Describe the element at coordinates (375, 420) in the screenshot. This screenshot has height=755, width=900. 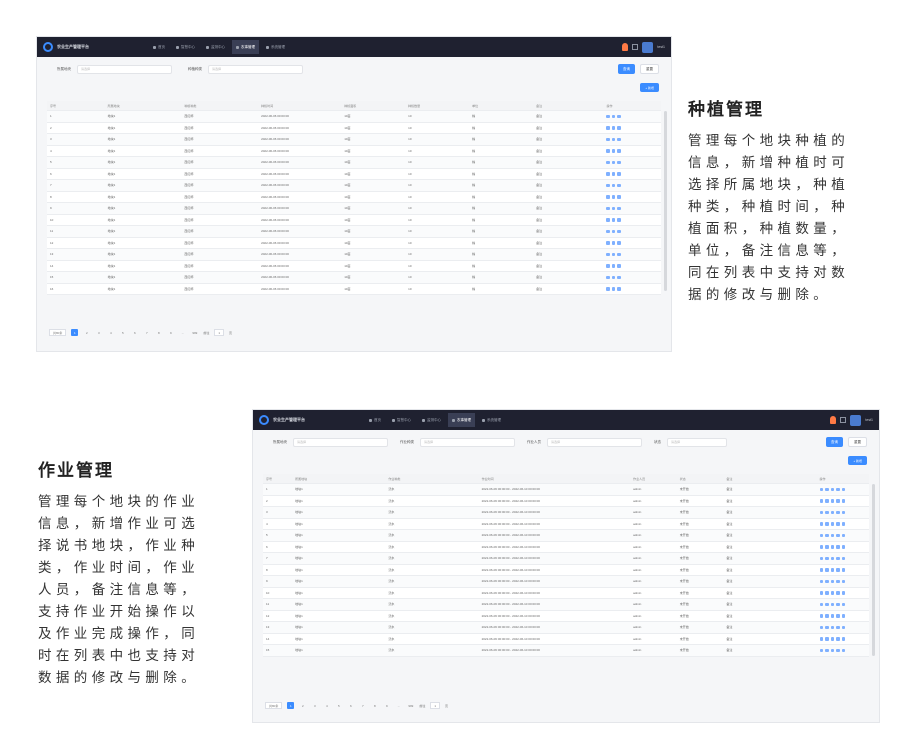
I see `nav-home: 首页` at that location.